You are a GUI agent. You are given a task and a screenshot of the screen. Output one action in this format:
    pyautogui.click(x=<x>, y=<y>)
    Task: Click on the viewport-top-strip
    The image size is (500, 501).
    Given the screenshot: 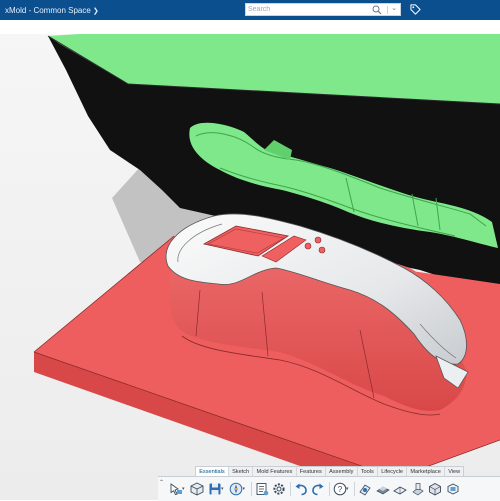 What is the action you would take?
    pyautogui.click(x=250, y=27)
    